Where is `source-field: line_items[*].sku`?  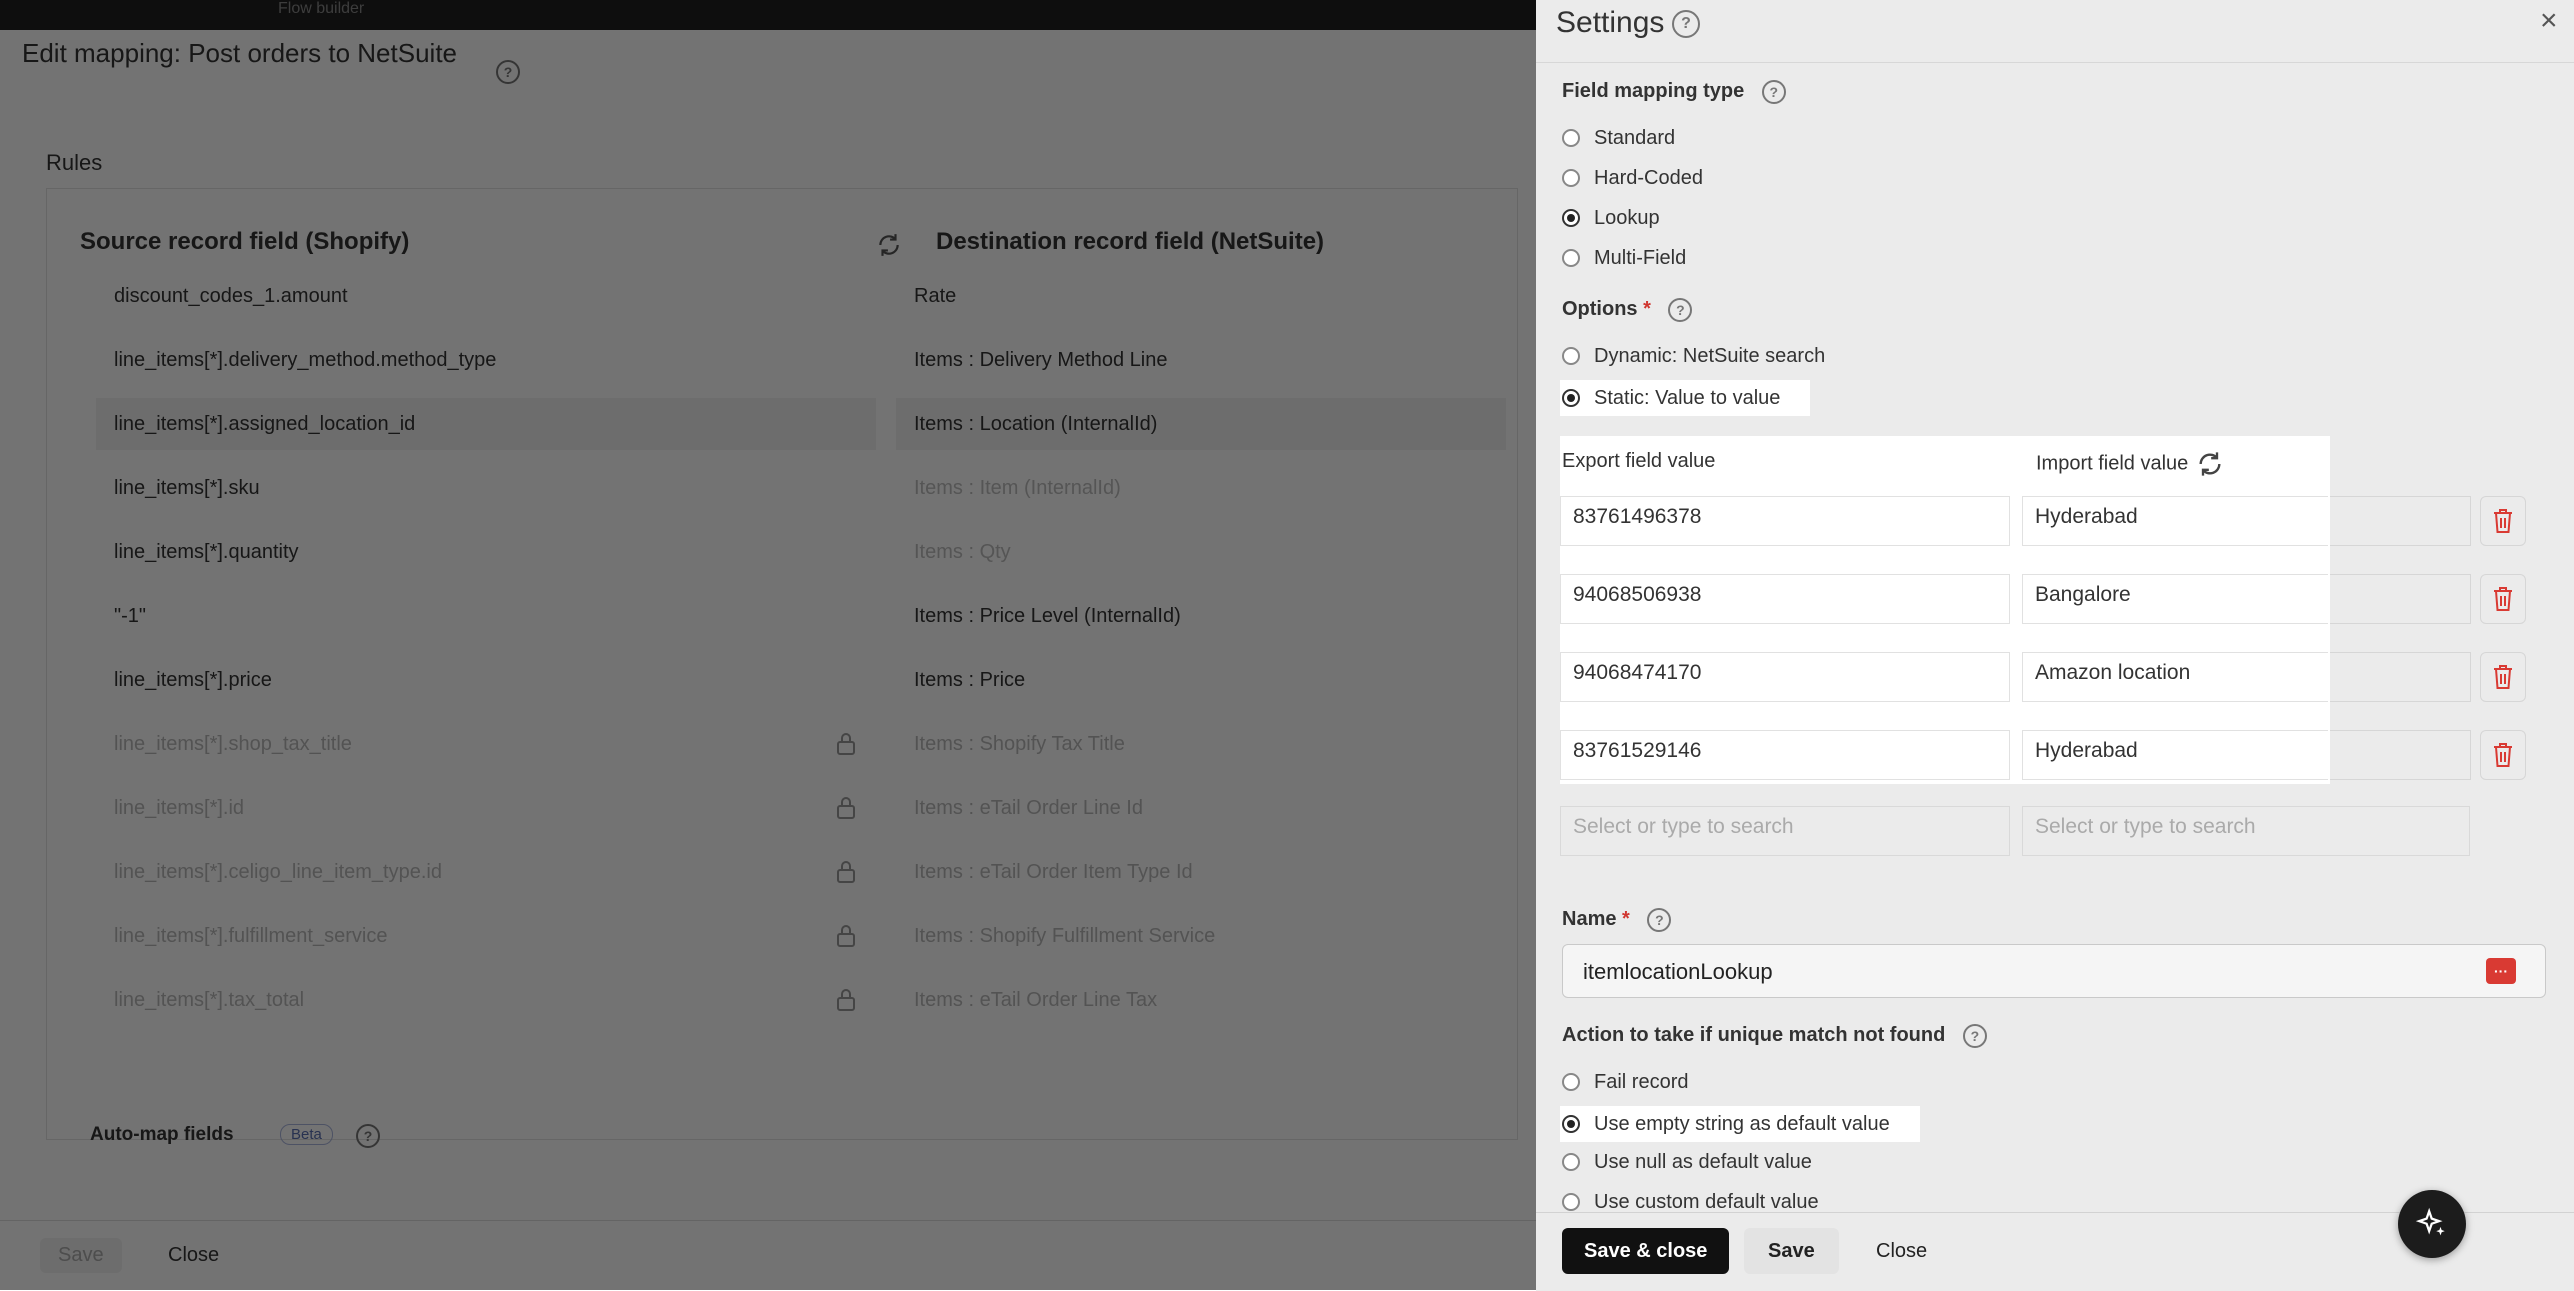
source-field: line_items[*].sku is located at coordinates (486, 488).